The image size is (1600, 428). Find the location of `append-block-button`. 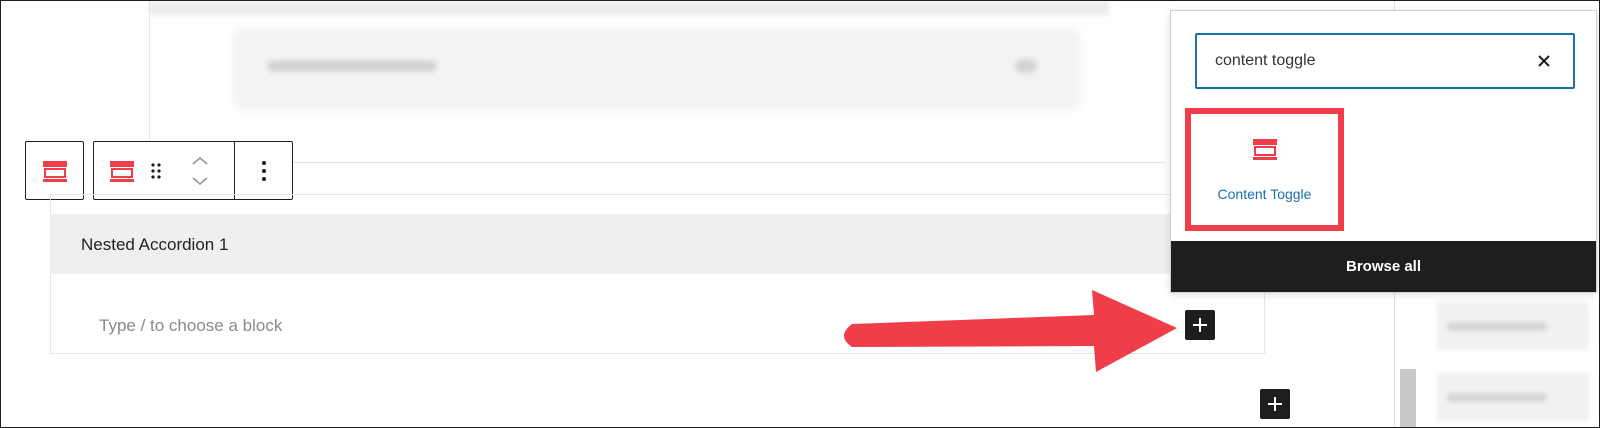

append-block-button is located at coordinates (1275, 404).